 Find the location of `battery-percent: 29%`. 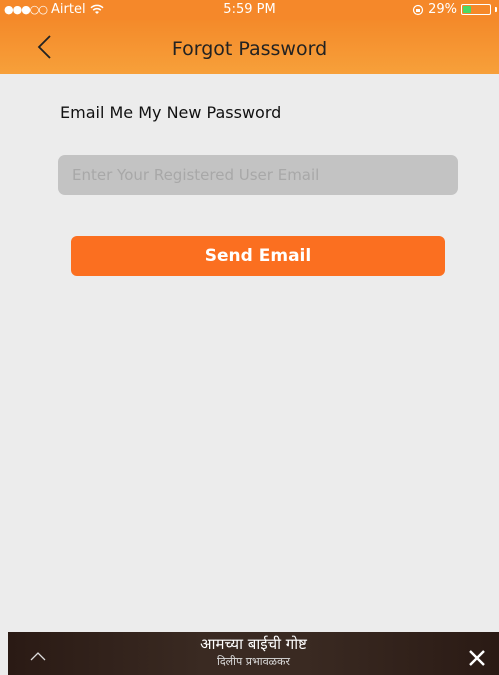

battery-percent: 29% is located at coordinates (442, 9).